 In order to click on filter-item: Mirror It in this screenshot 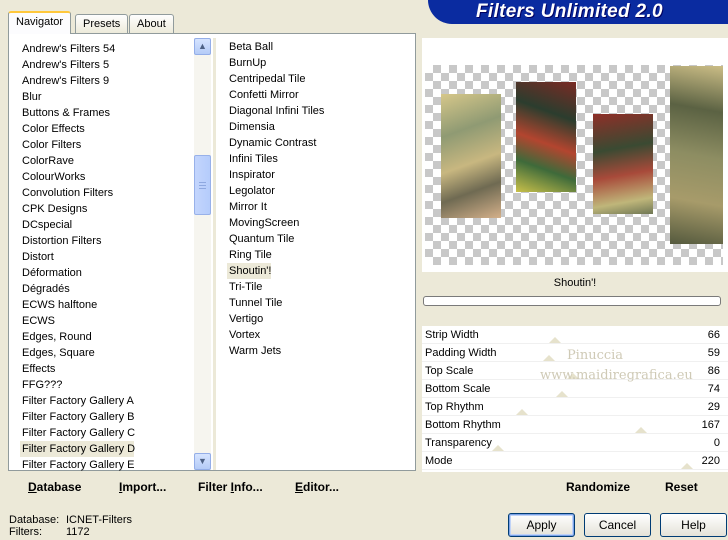, I will do `click(317, 207)`.